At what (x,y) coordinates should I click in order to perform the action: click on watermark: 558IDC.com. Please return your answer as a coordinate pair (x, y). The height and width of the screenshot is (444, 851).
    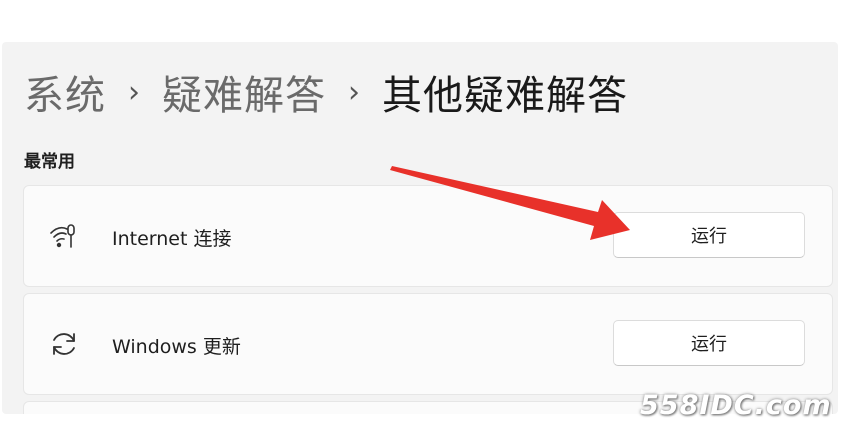
    Looking at the image, I should click on (736, 405).